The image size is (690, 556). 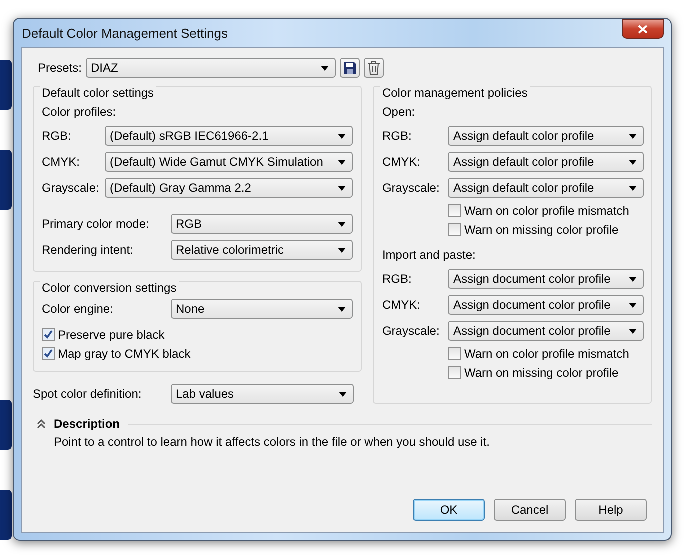 I want to click on description-text: Point to a control to learn how it affects colors in the file or when you should use it., so click(x=273, y=442).